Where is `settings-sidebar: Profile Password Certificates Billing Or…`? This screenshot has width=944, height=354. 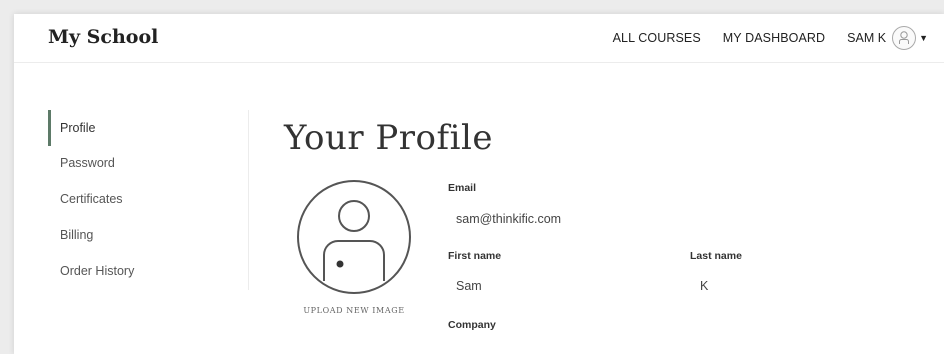 settings-sidebar: Profile Password Certificates Billing Or… is located at coordinates (148, 200).